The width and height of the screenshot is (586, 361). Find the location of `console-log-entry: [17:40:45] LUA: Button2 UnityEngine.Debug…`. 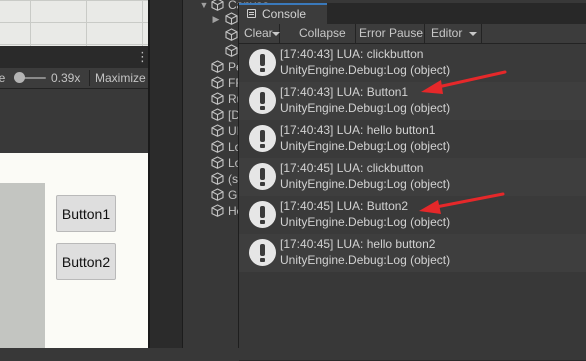

console-log-entry: [17:40:45] LUA: Button2 UnityEngine.Debug… is located at coordinates (412, 215).